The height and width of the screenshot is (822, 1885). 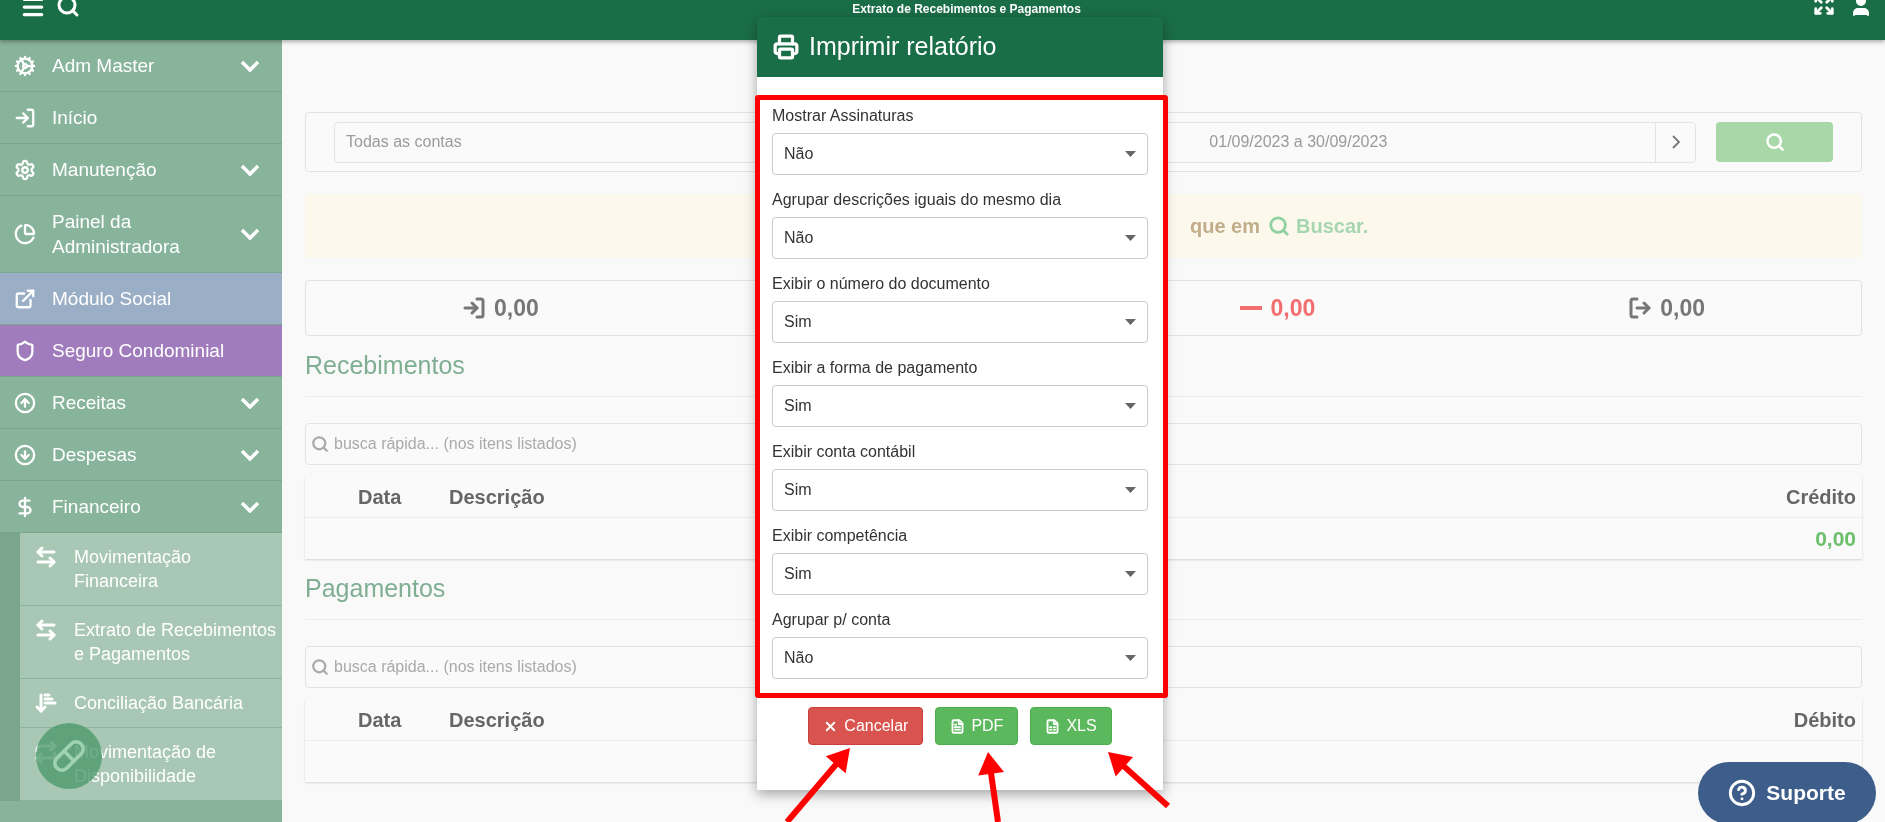 What do you see at coordinates (903, 47) in the screenshot?
I see `dialog-title: Imprimir relatório` at bounding box center [903, 47].